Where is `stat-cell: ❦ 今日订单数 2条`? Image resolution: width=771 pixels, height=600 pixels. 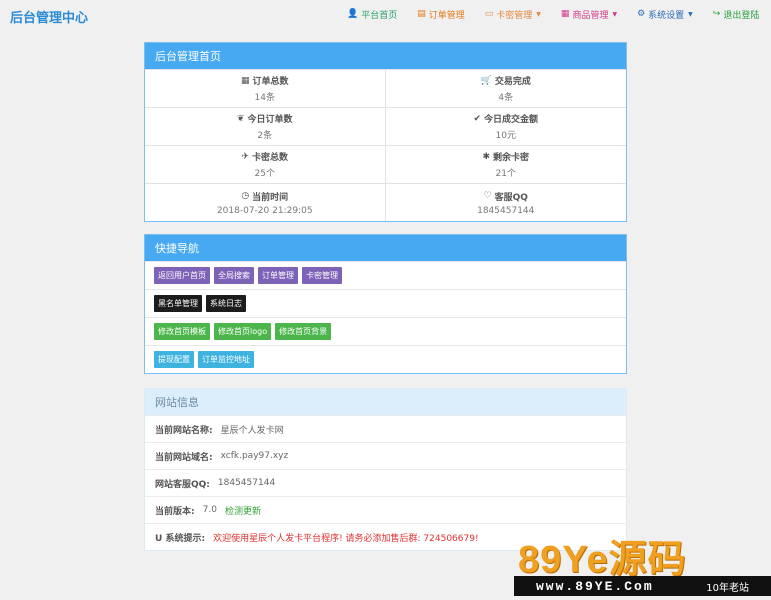
stat-cell: ❦ 今日订单数 2条 is located at coordinates (265, 126).